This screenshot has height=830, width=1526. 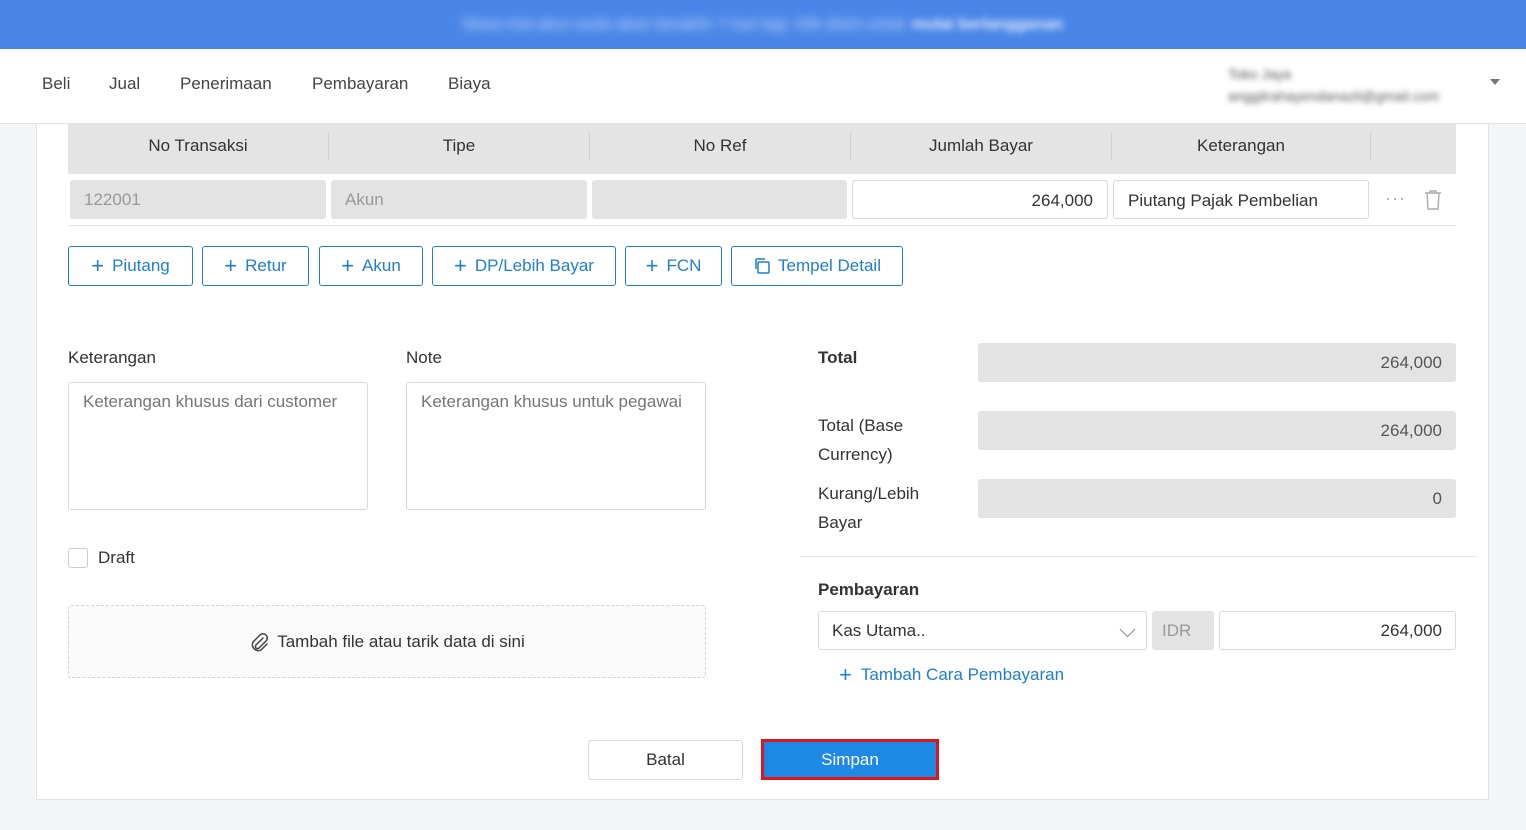 What do you see at coordinates (838, 357) in the screenshot?
I see `total-label: Total` at bounding box center [838, 357].